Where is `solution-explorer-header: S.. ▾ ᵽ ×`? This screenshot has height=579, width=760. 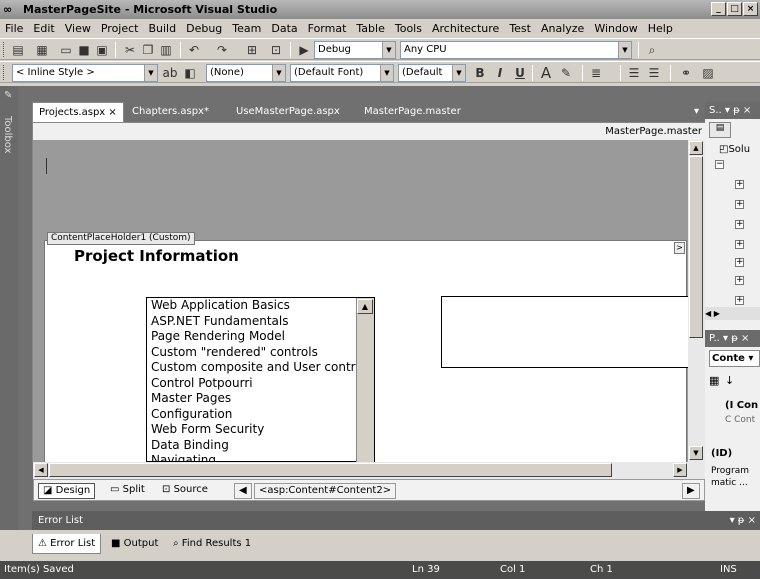
solution-explorer-header: S.. ▾ ᵽ × is located at coordinates (732, 110).